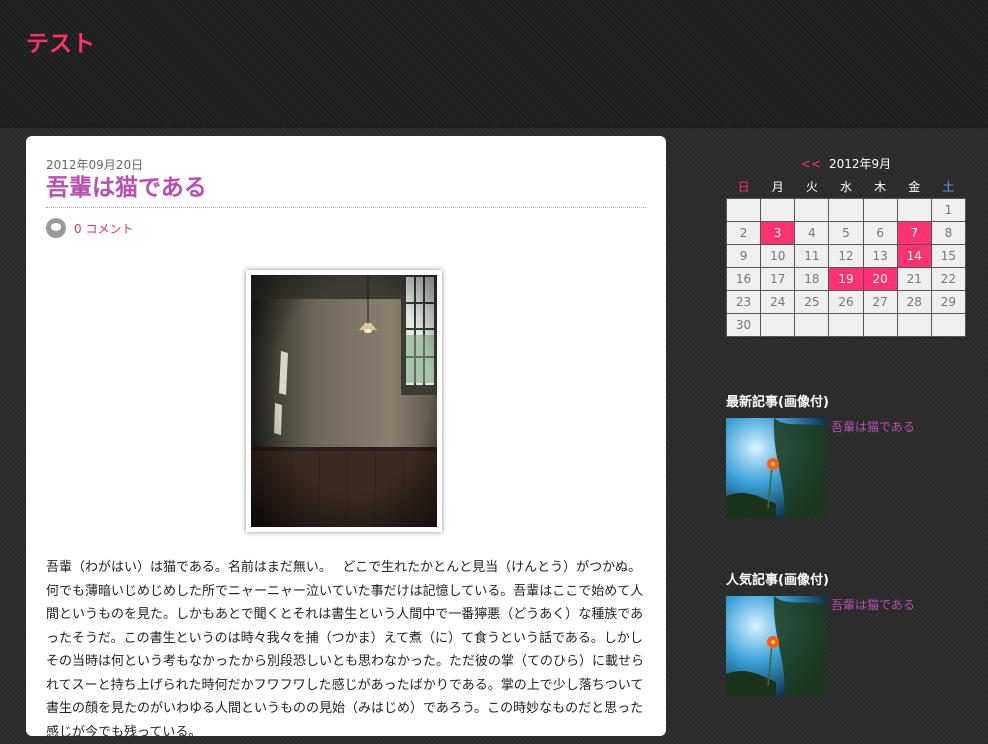  Describe the element at coordinates (743, 233) in the screenshot. I see `calendar-day: 2` at that location.